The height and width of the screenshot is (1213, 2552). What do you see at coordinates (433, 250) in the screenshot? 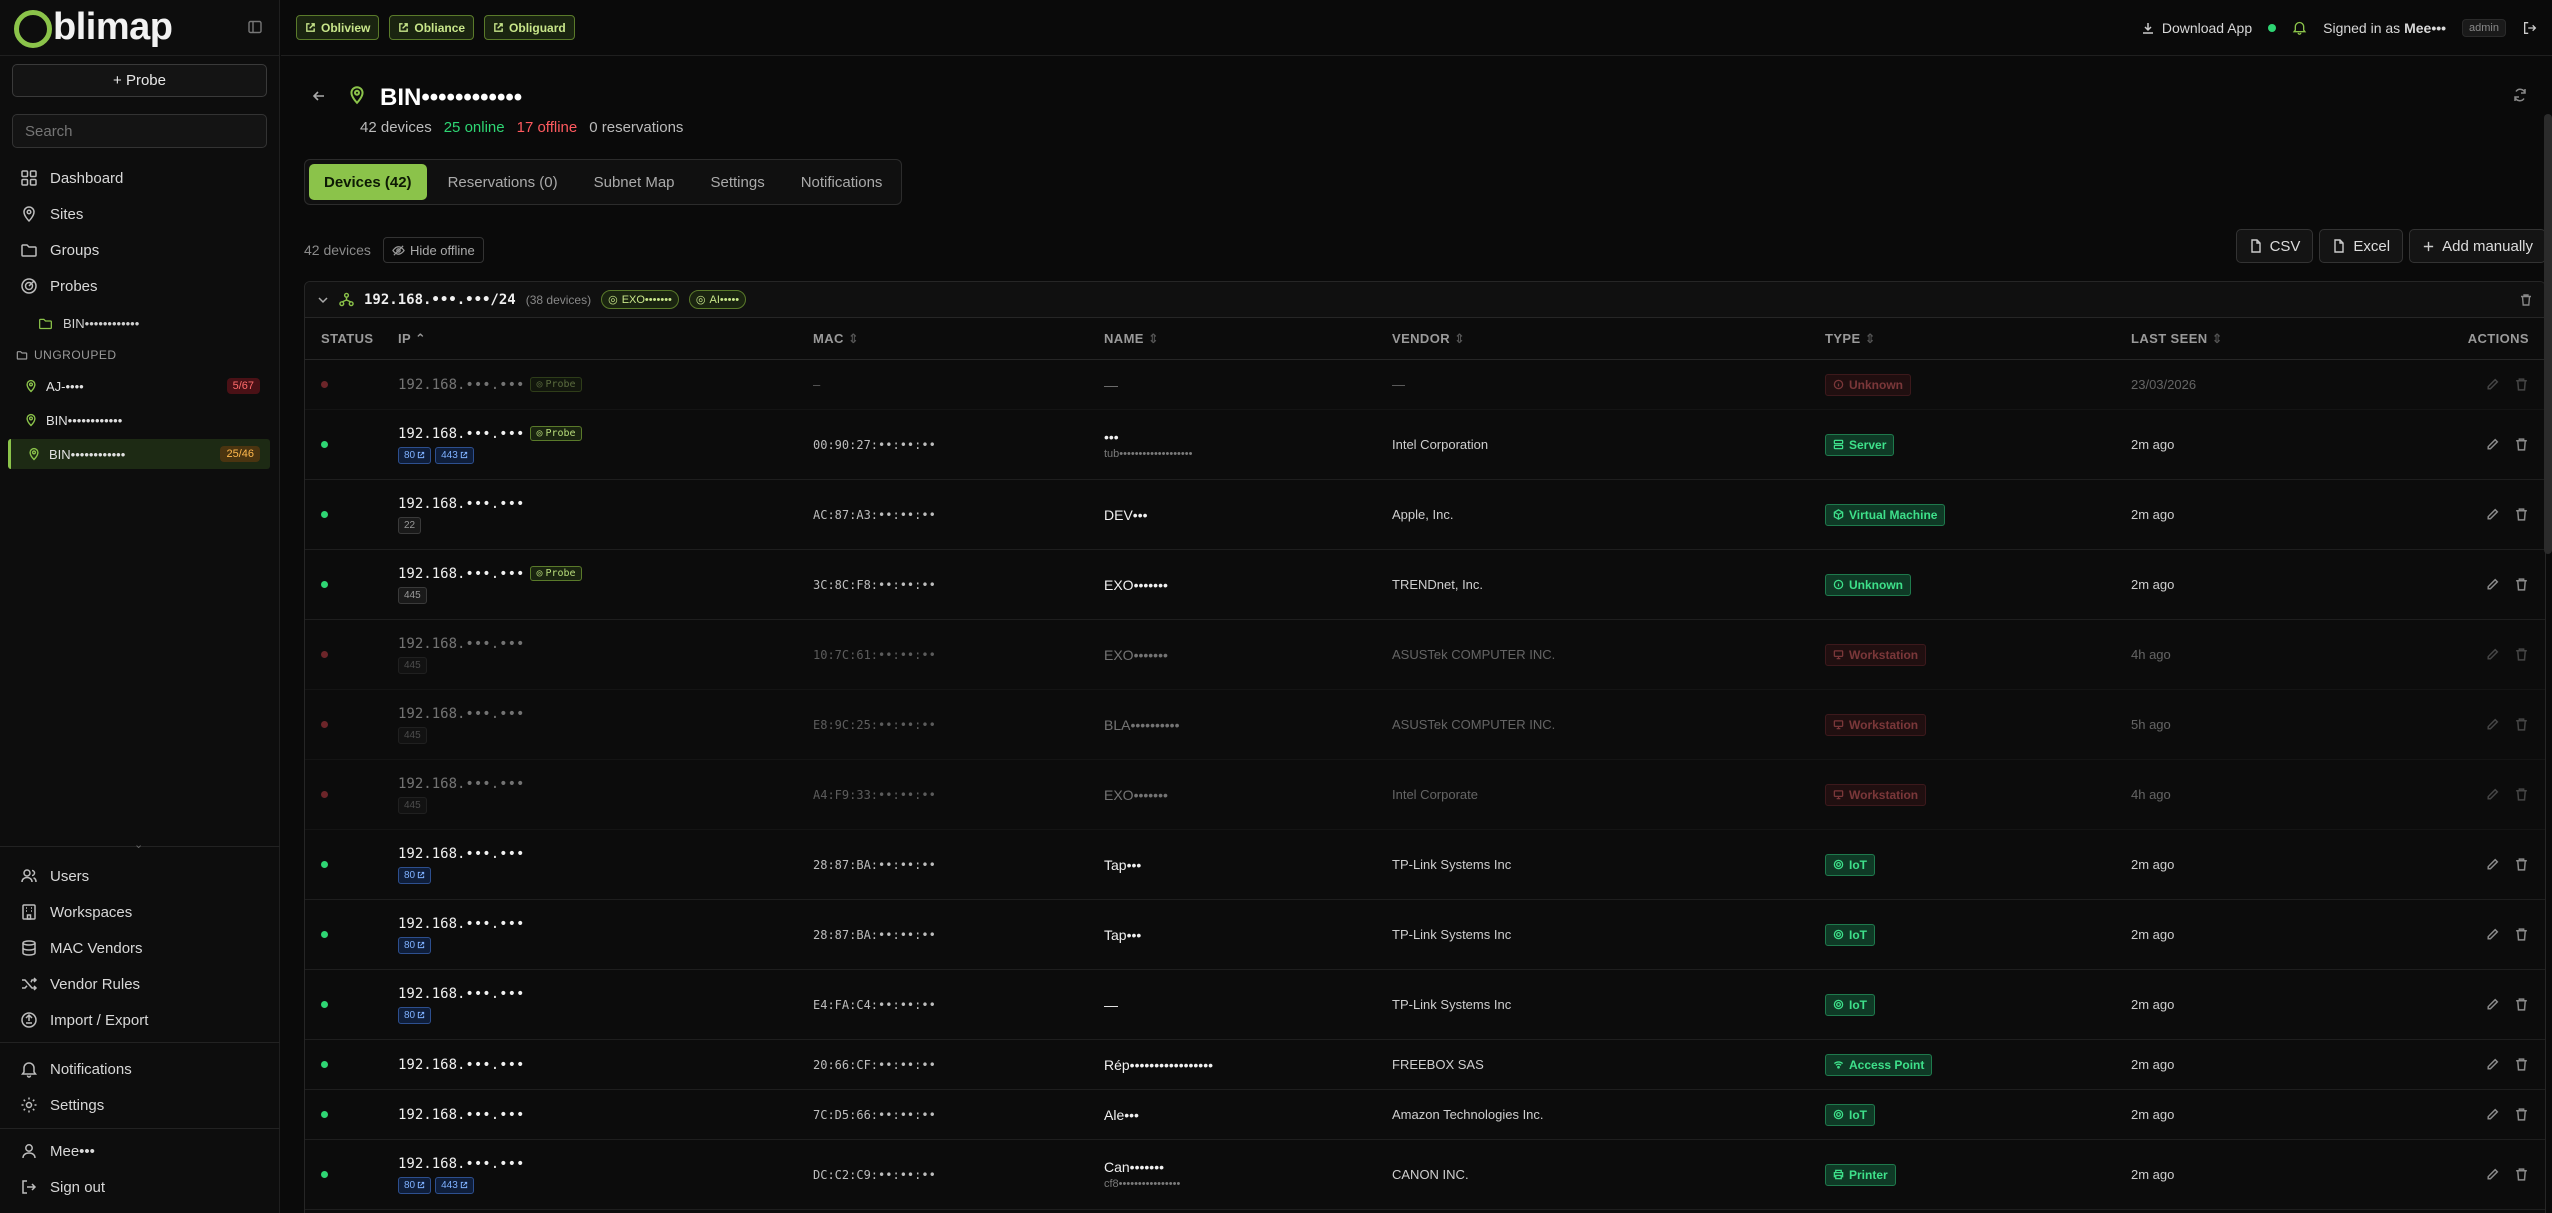
I see `hide-offline-button: Hide offline` at bounding box center [433, 250].